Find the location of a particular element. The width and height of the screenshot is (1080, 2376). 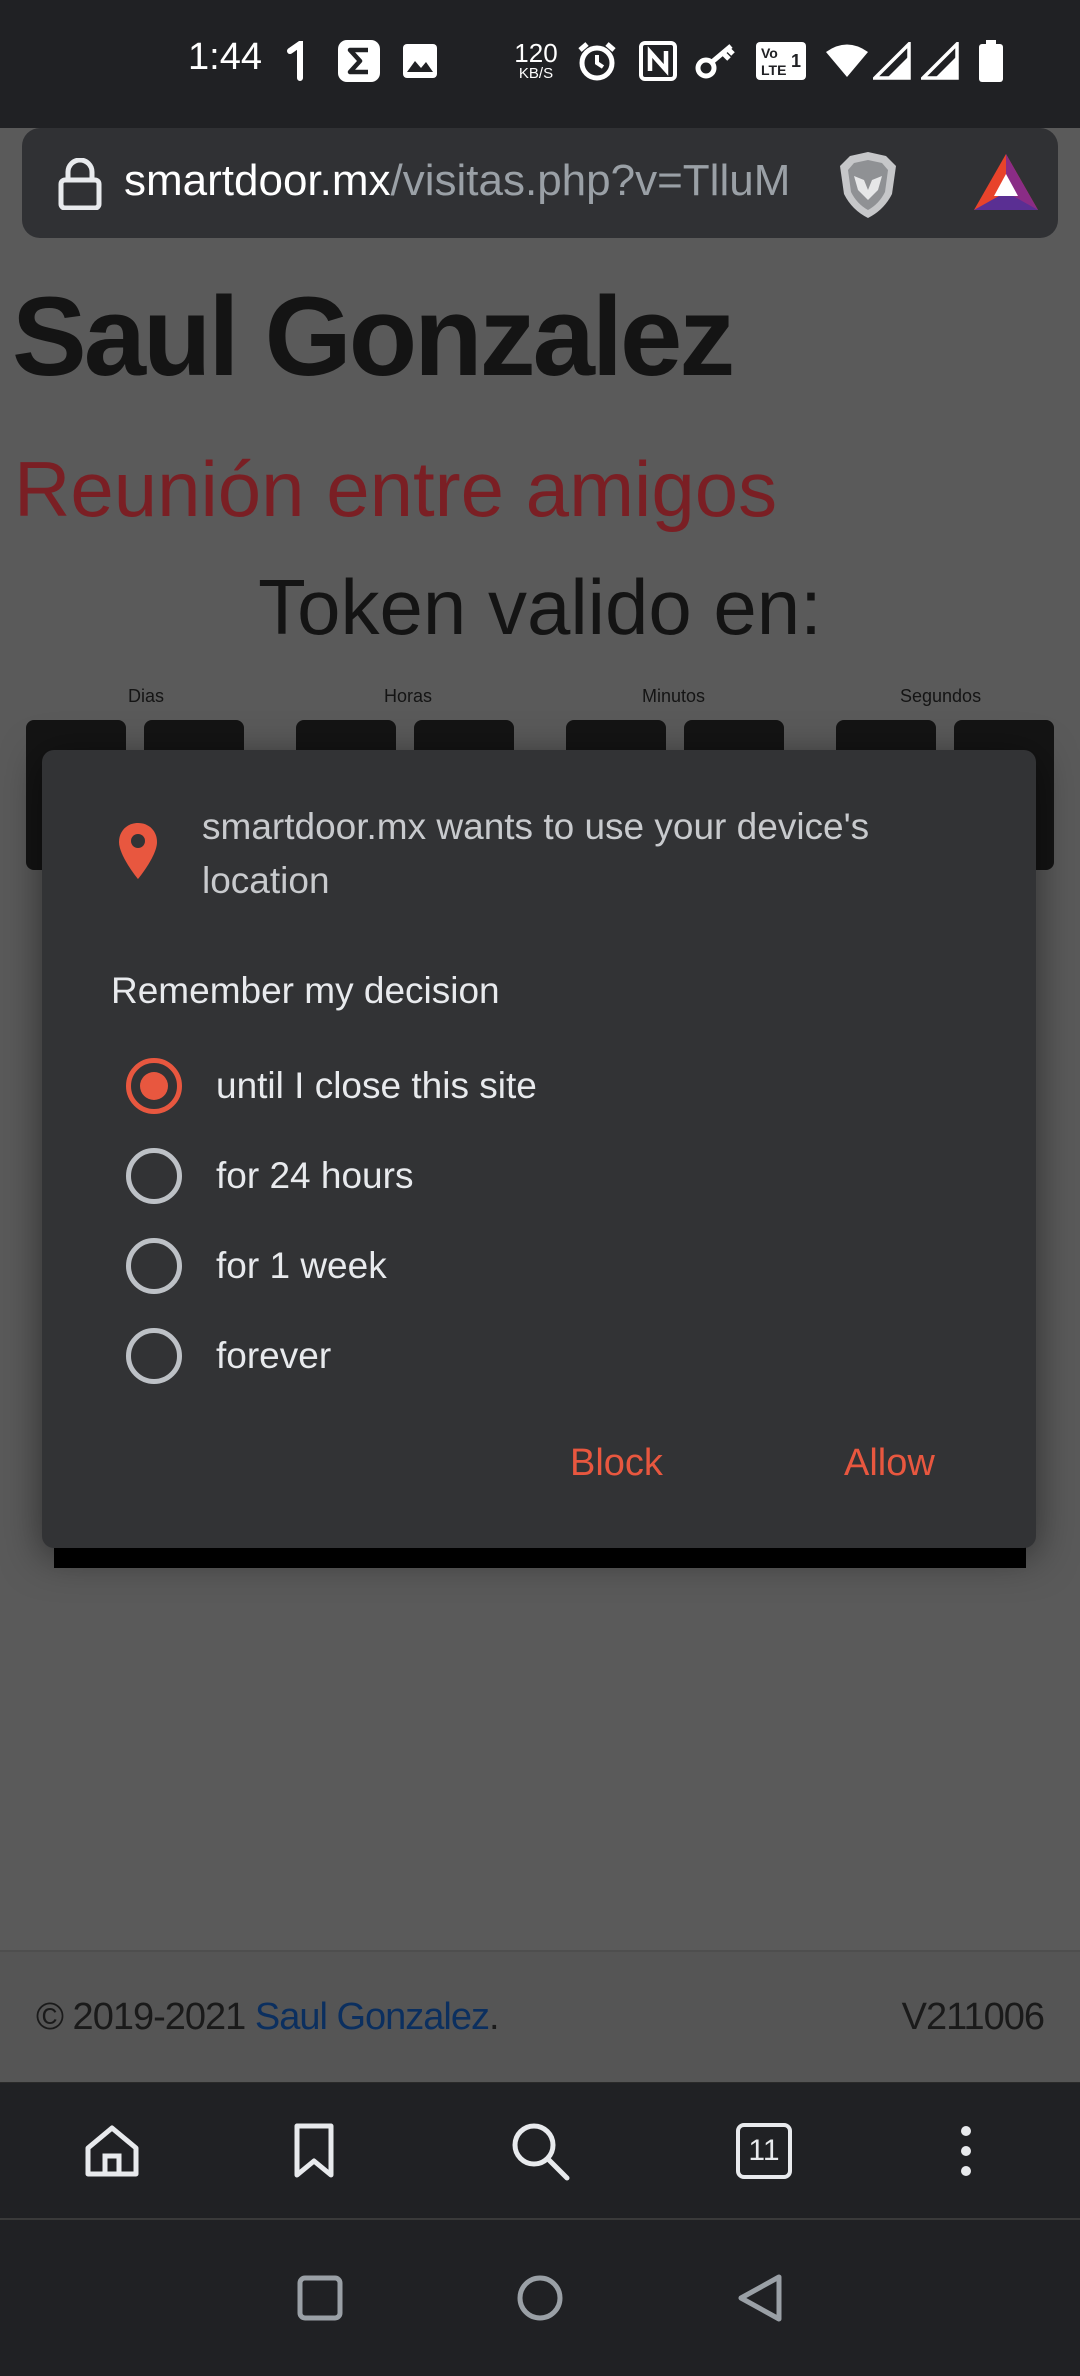

footer-author-link: Saul Gonzalez is located at coordinates (372, 2017).